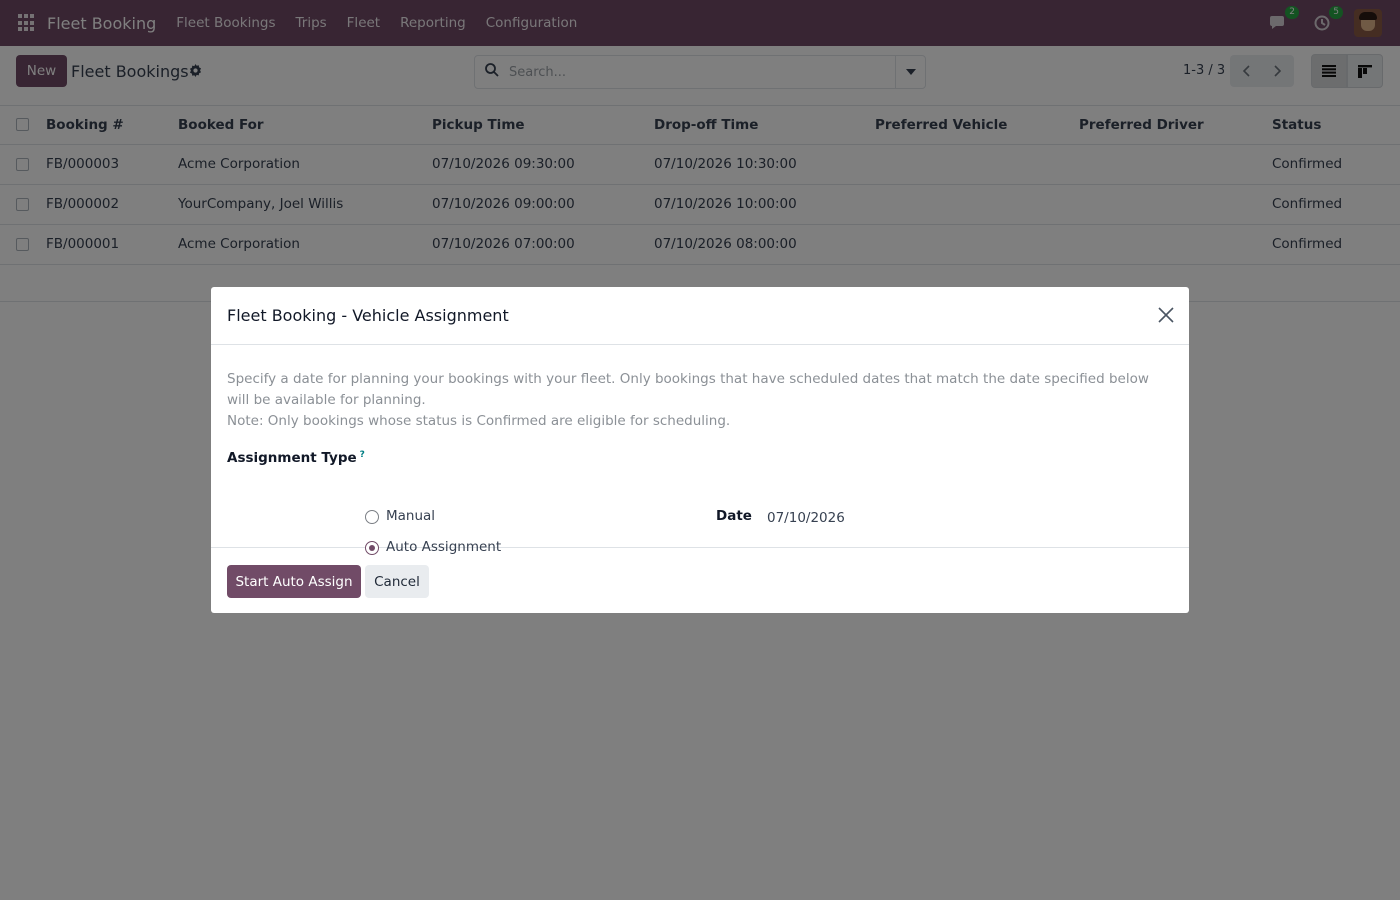  Describe the element at coordinates (362, 455) in the screenshot. I see `help-tooltip-icon: ?` at that location.